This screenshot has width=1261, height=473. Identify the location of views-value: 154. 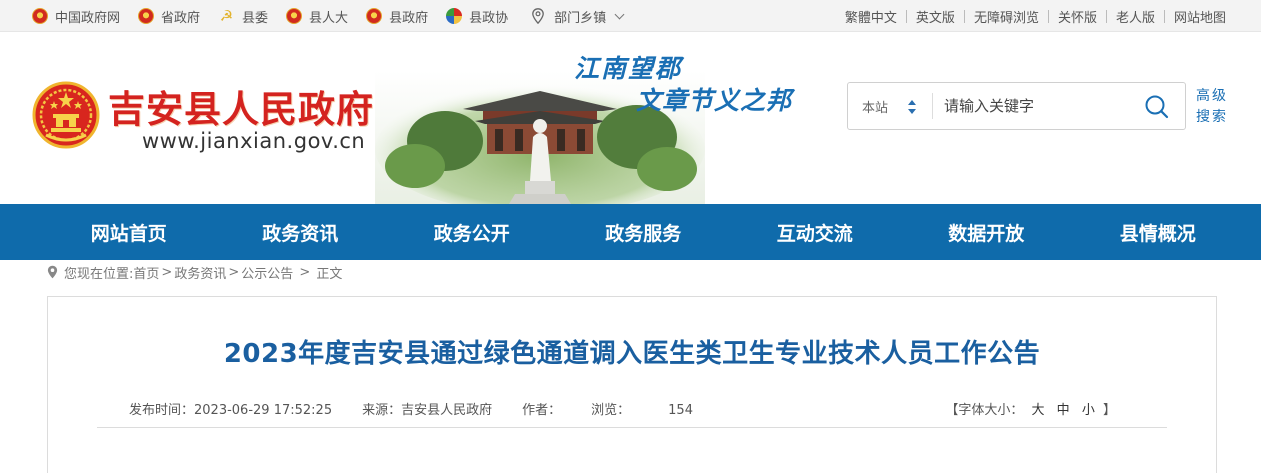
(680, 410).